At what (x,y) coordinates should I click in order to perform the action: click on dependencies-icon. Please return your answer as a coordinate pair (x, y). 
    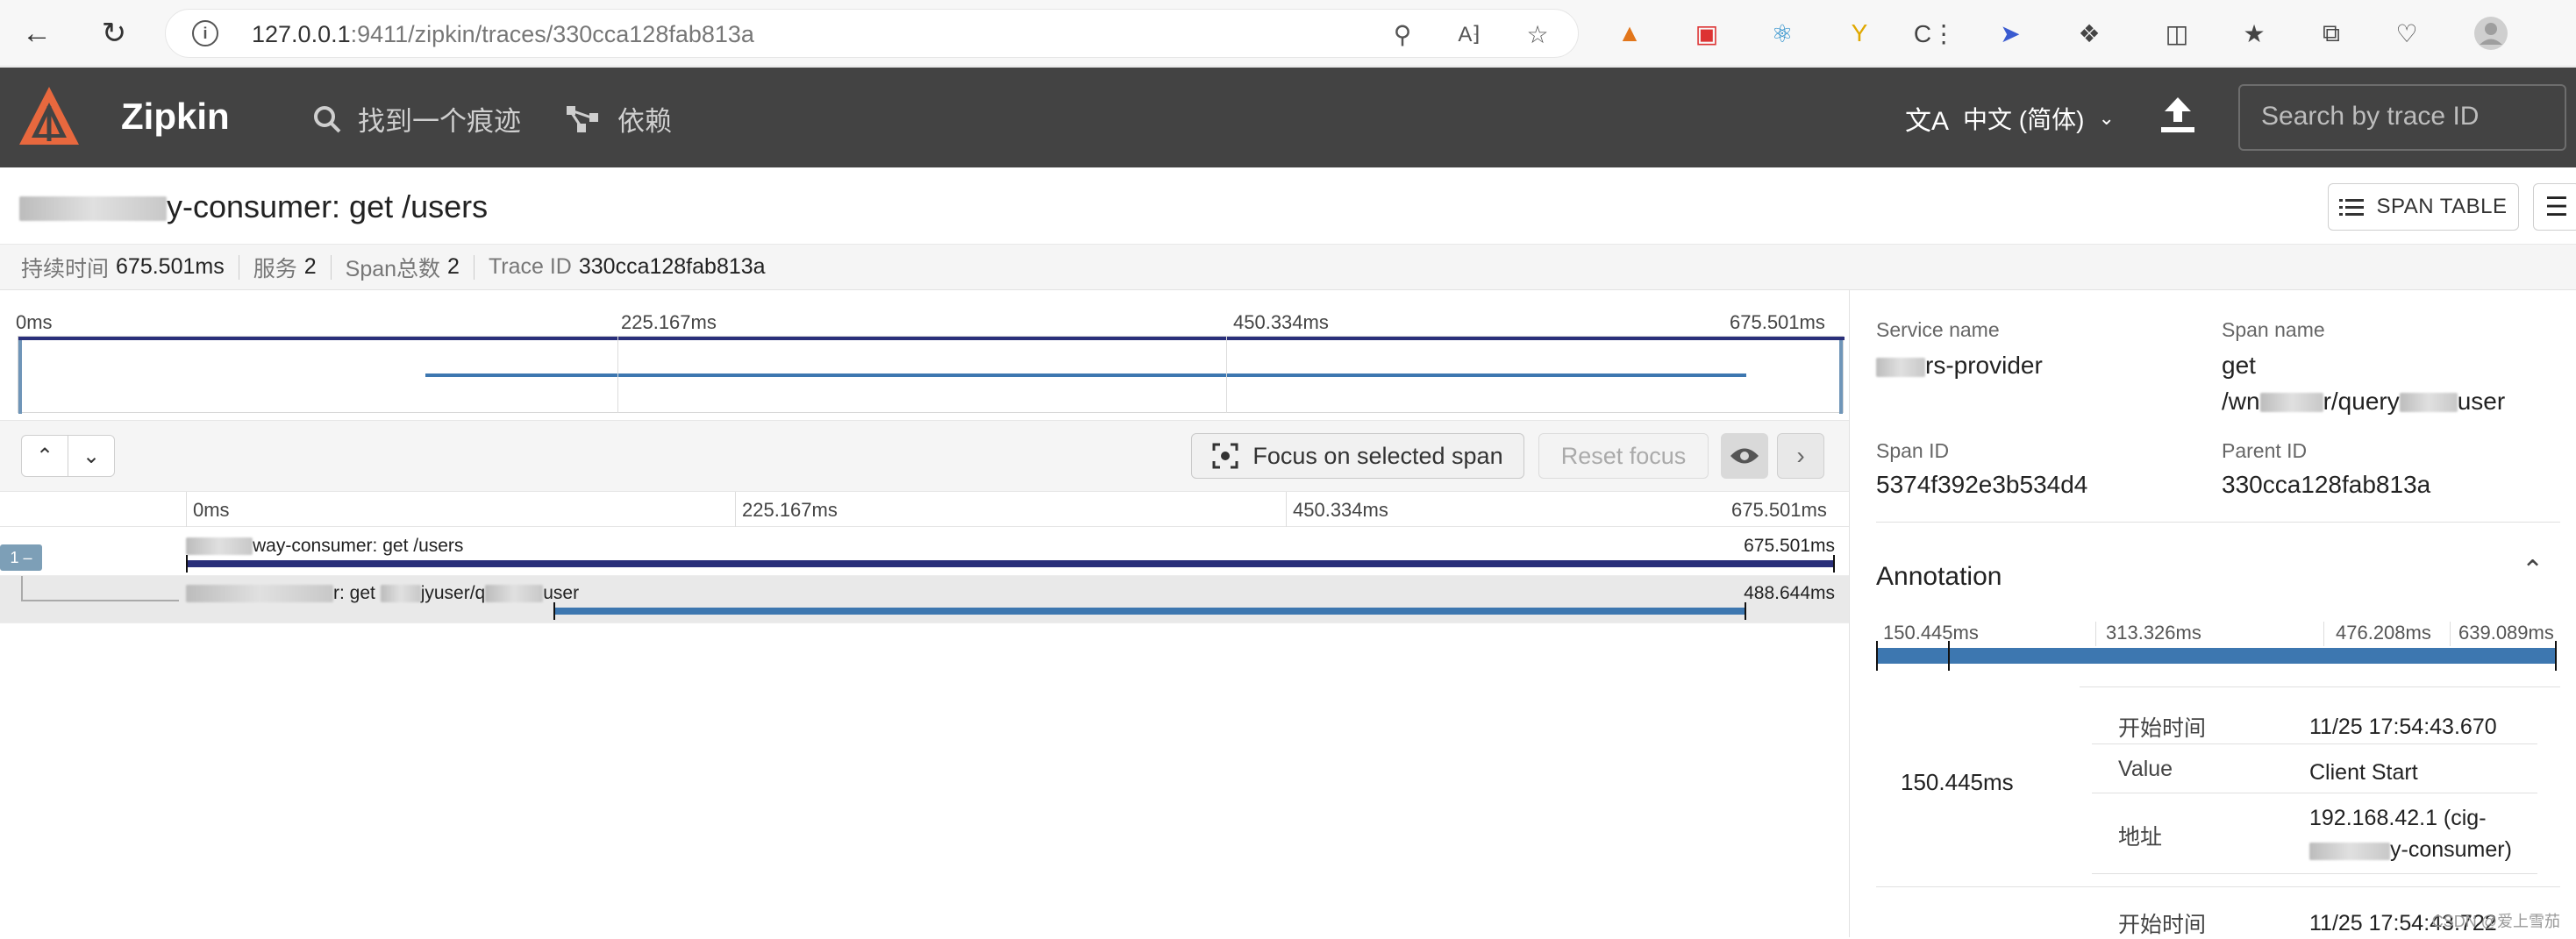
    Looking at the image, I should click on (583, 118).